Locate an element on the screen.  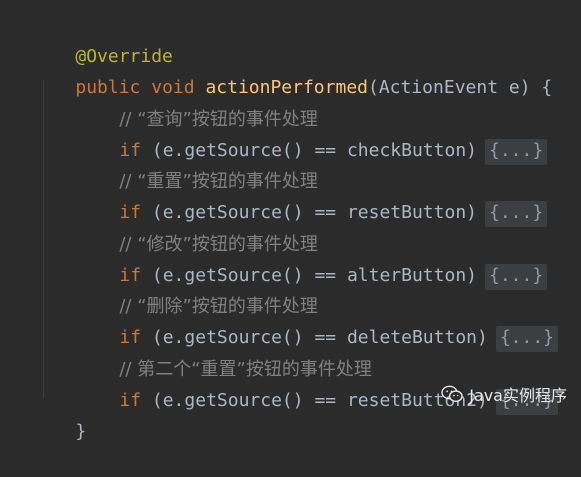
if-statement-line: if (e.getSource() == alterButton) {...} is located at coordinates (312, 260).